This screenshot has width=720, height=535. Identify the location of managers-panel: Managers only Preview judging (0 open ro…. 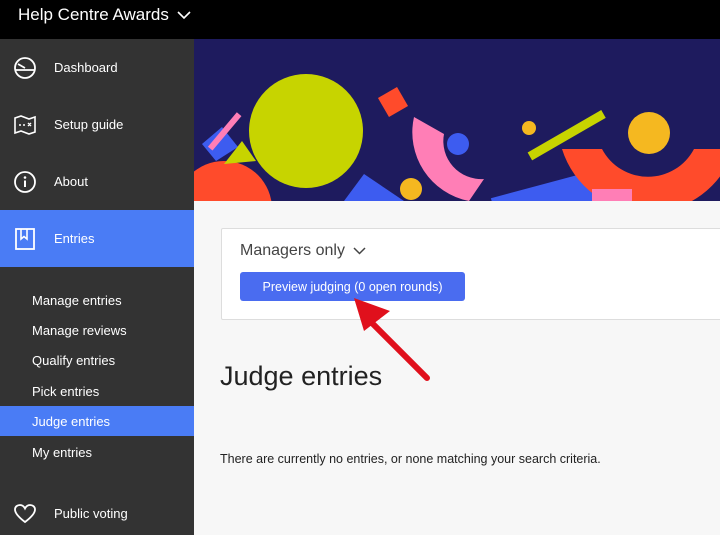
(470, 274).